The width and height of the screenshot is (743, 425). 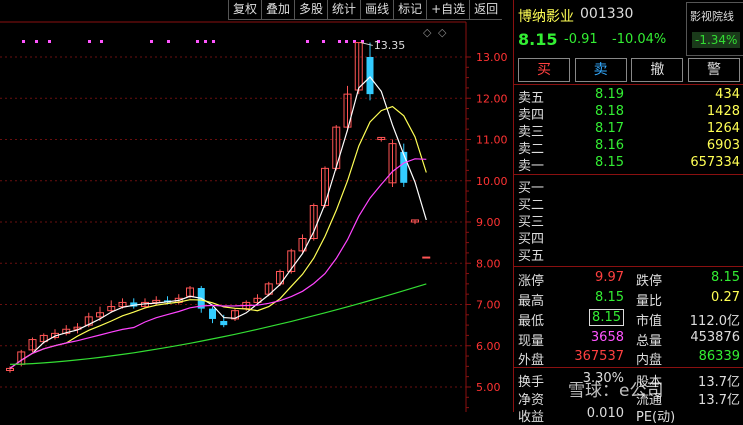 I want to click on diamond-icon: ◇, so click(x=427, y=32).